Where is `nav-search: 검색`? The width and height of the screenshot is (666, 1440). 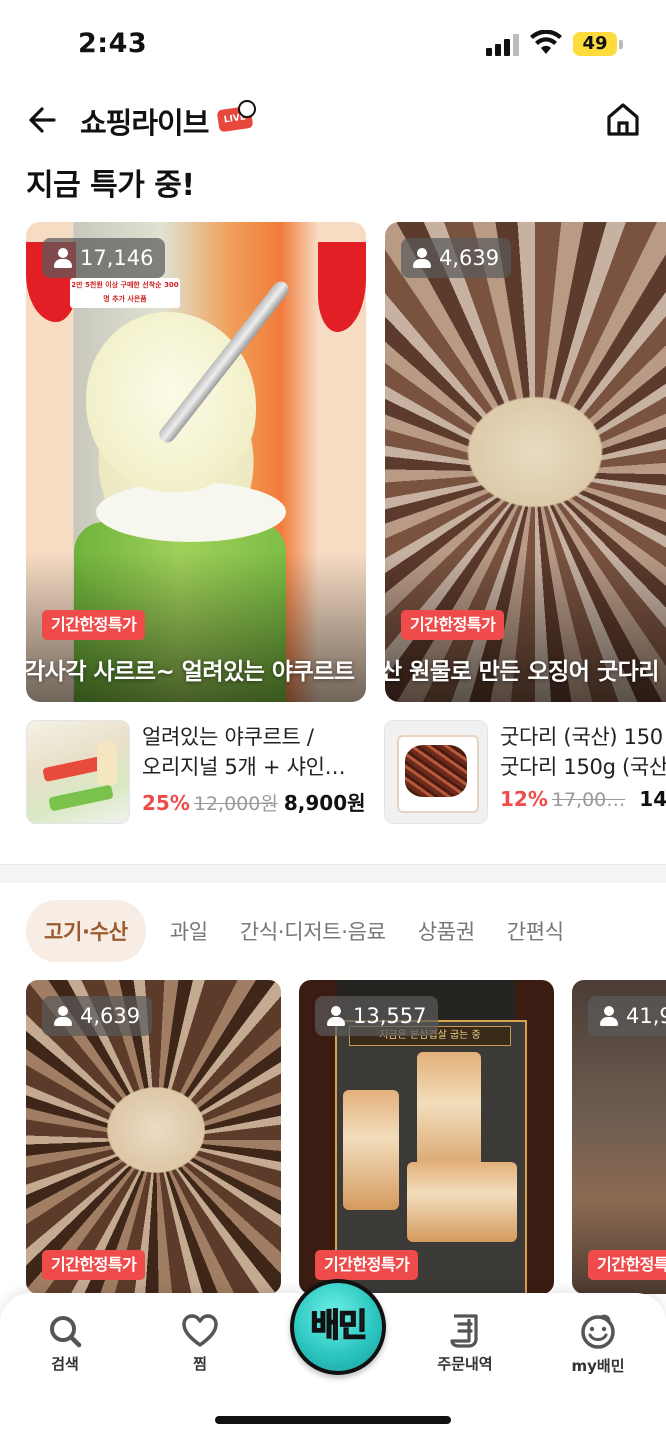
nav-search: 검색 is located at coordinates (65, 1343).